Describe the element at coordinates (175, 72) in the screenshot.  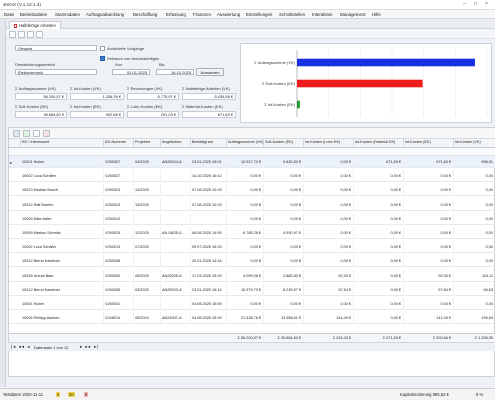
I see `bis-date-field: 16.10.2025` at that location.